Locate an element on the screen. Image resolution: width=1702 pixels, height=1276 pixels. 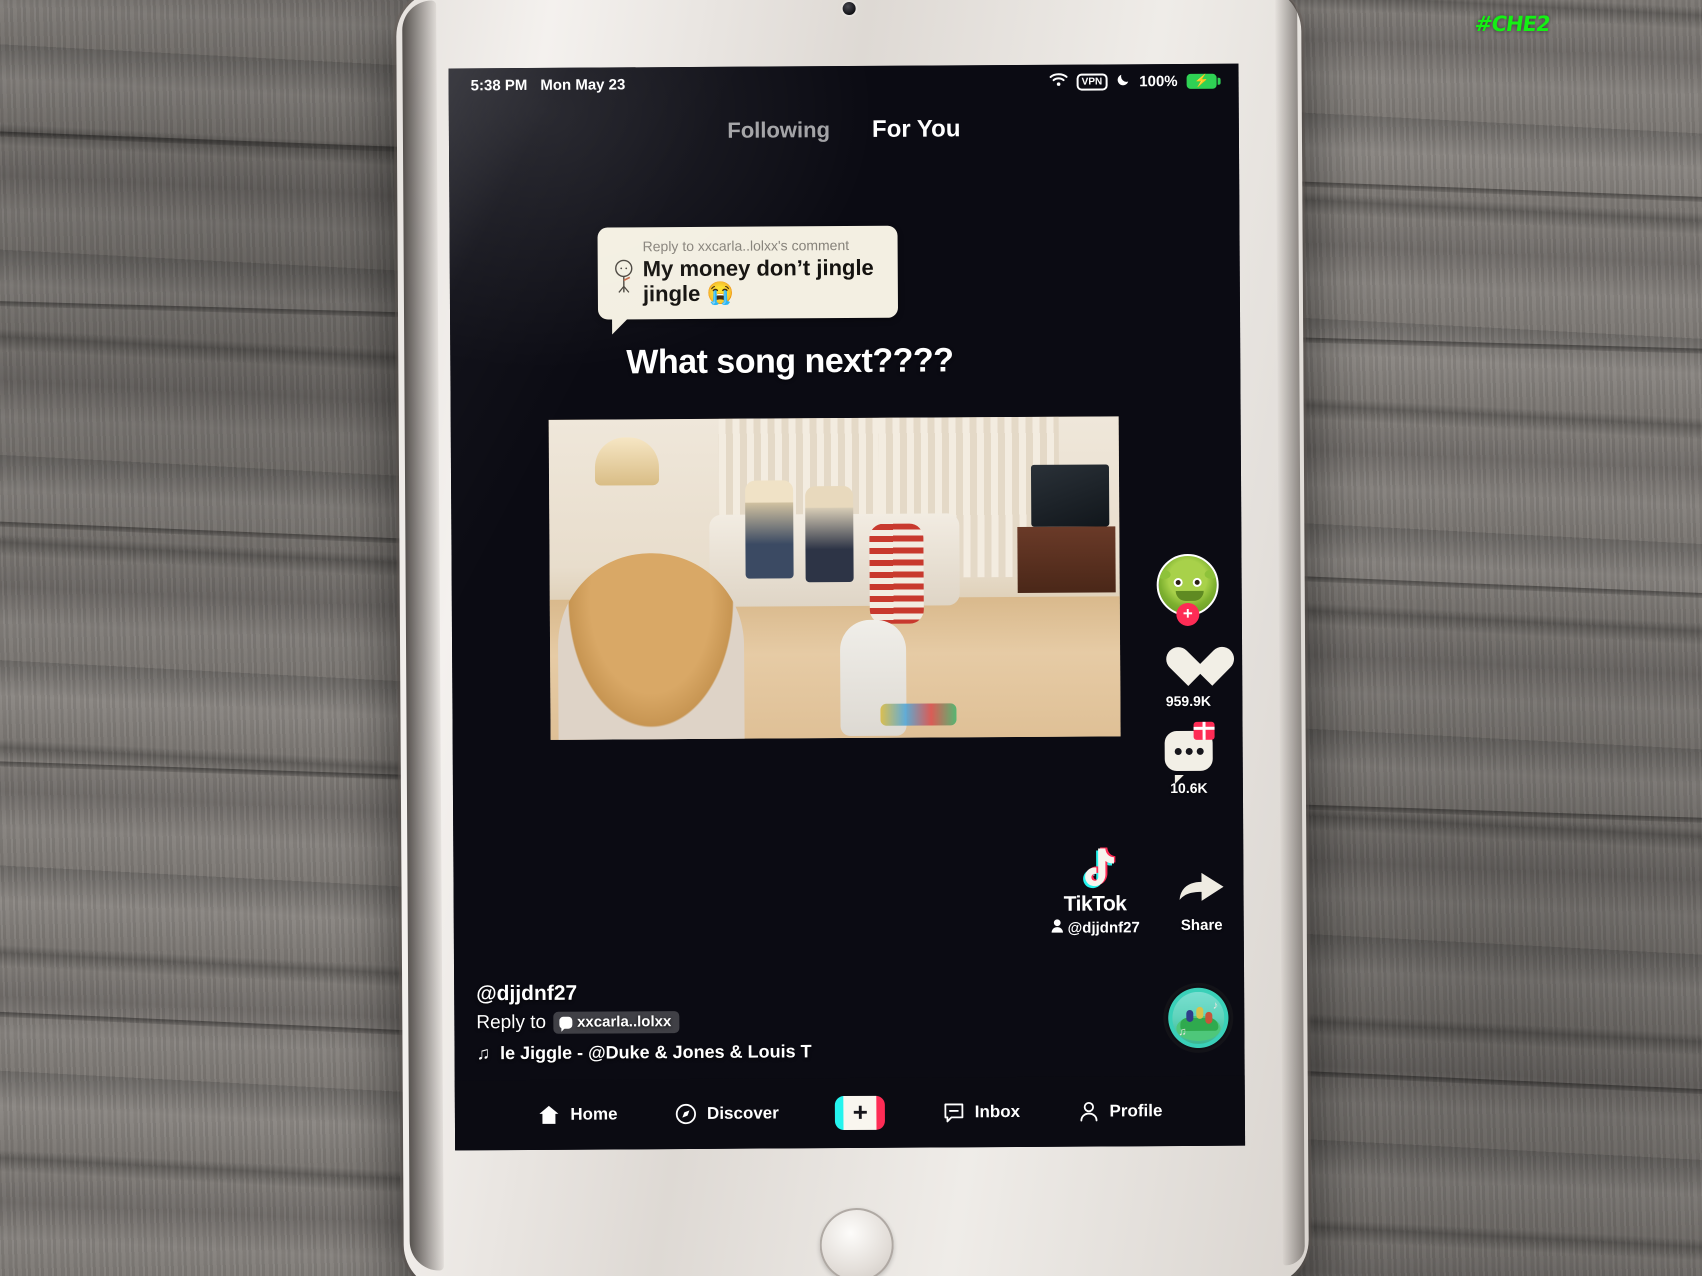
vpn-badge: VPN is located at coordinates (1092, 81).